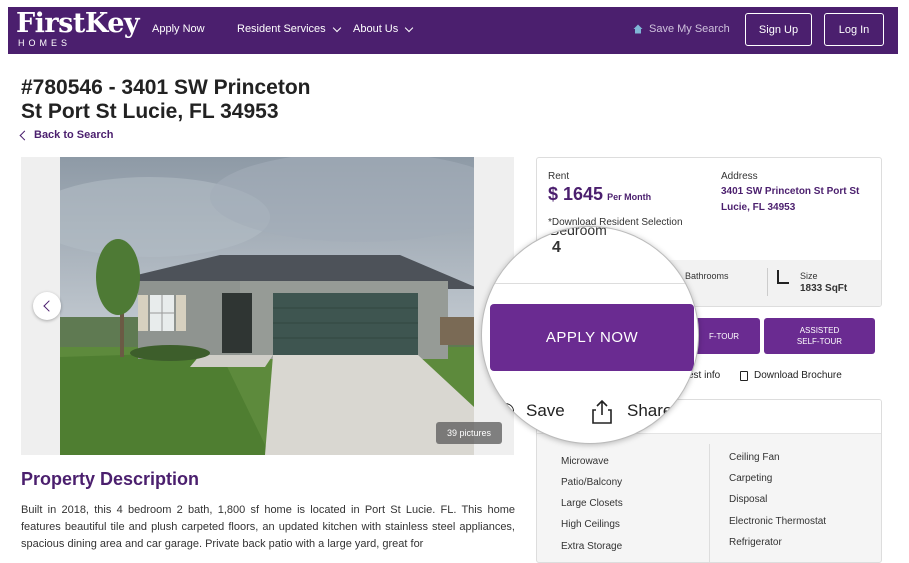  I want to click on bedrooms-value: 4, so click(556, 247).